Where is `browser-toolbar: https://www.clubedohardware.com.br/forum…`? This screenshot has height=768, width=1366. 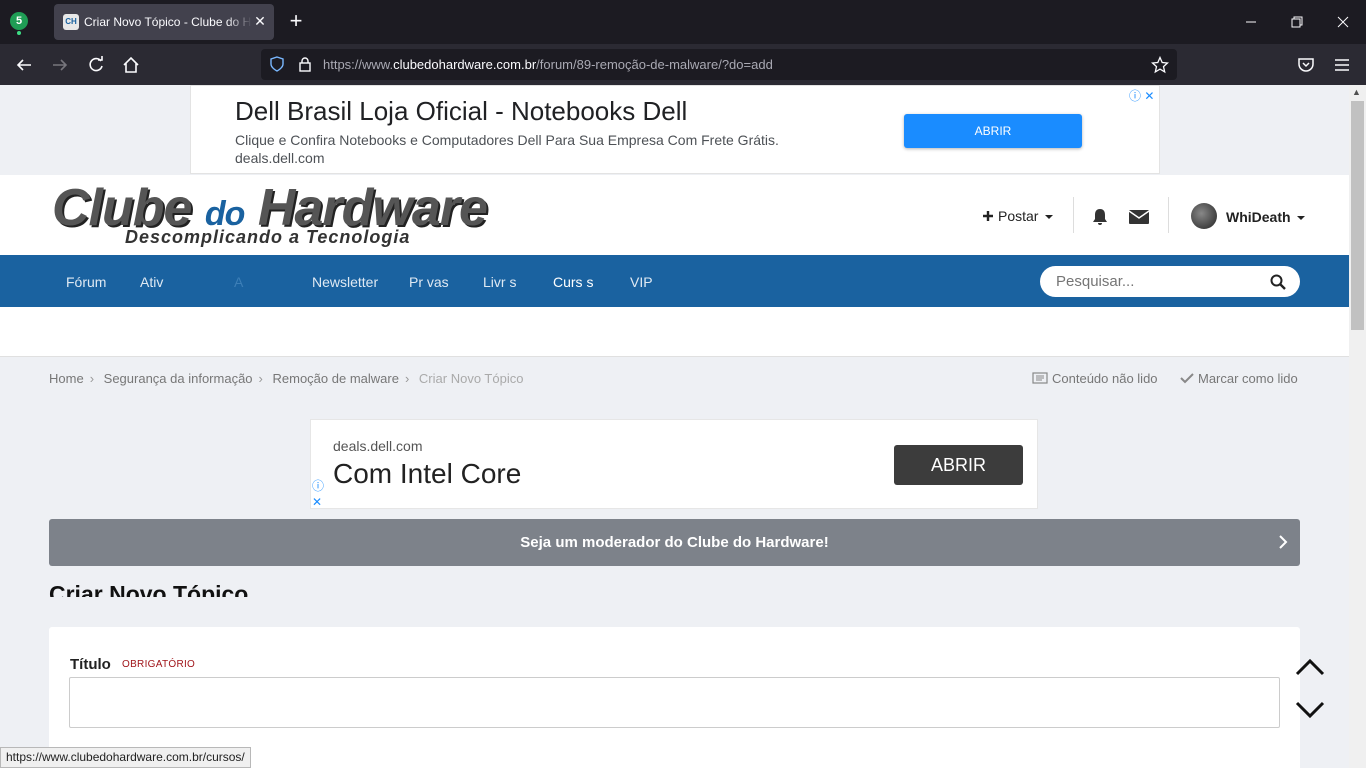 browser-toolbar: https://www.clubedohardware.com.br/forum… is located at coordinates (683, 64).